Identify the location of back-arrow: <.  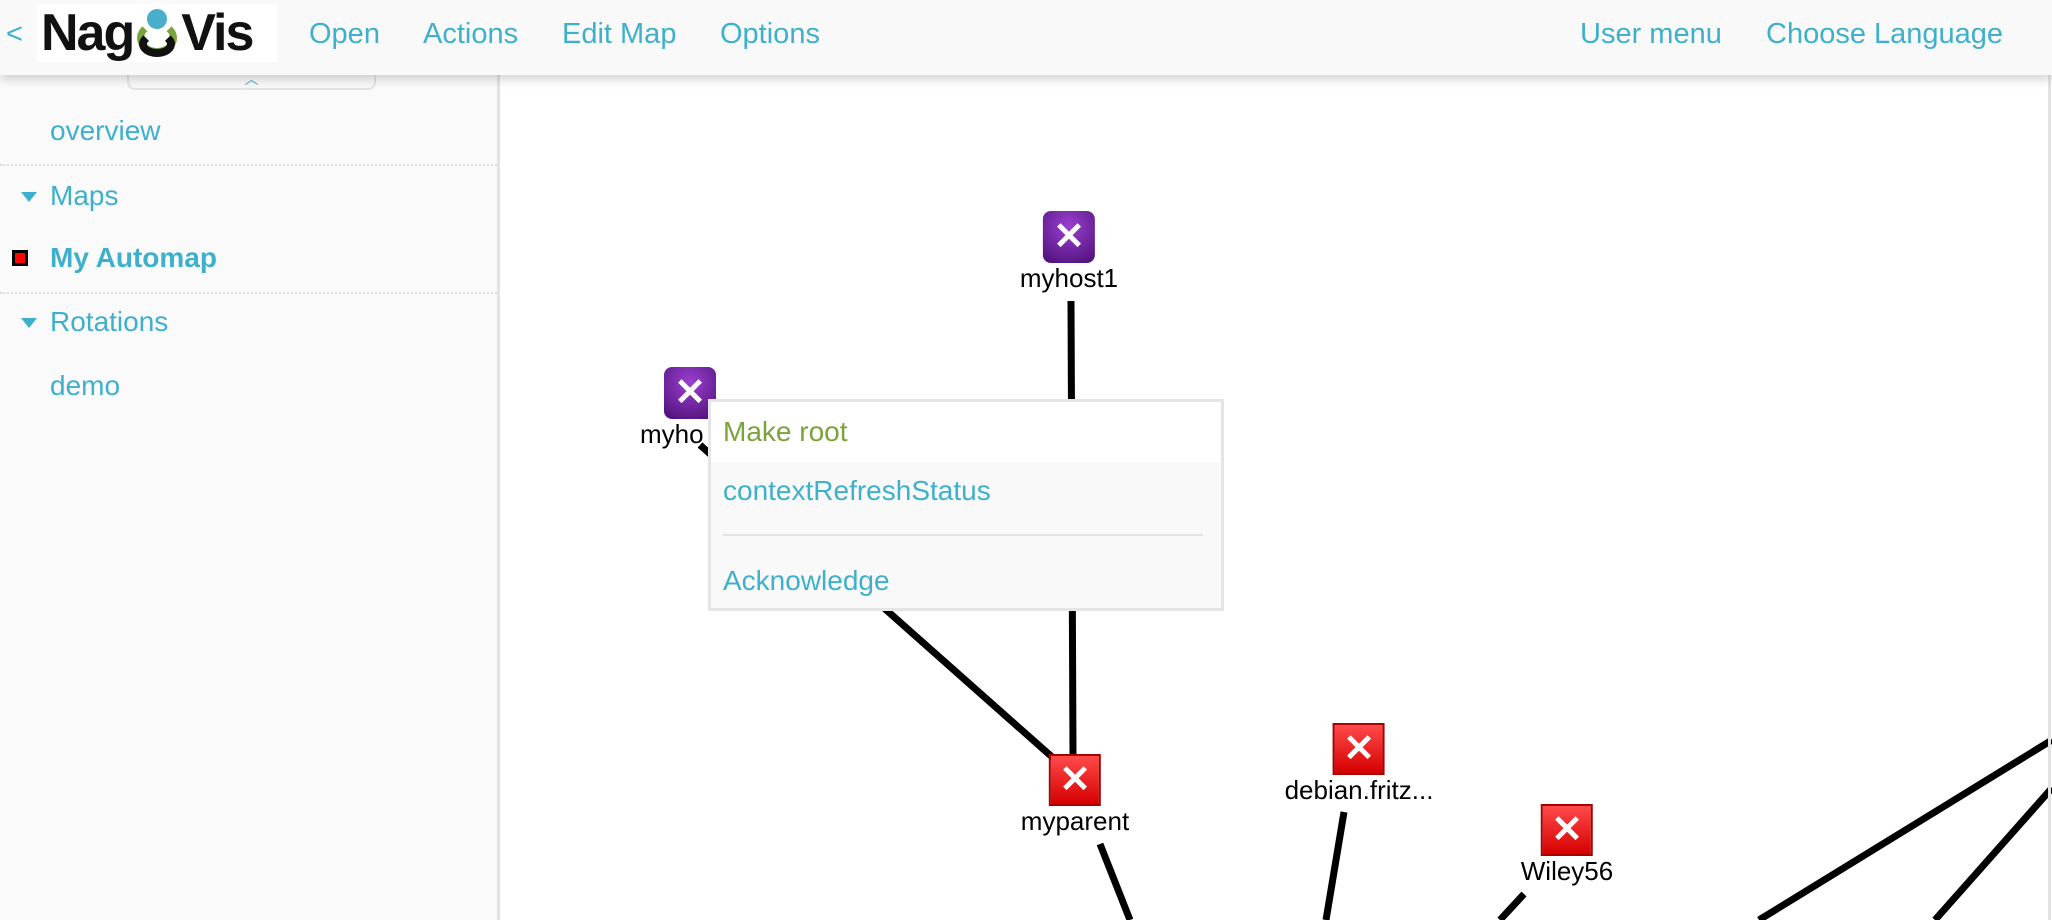
(14, 34).